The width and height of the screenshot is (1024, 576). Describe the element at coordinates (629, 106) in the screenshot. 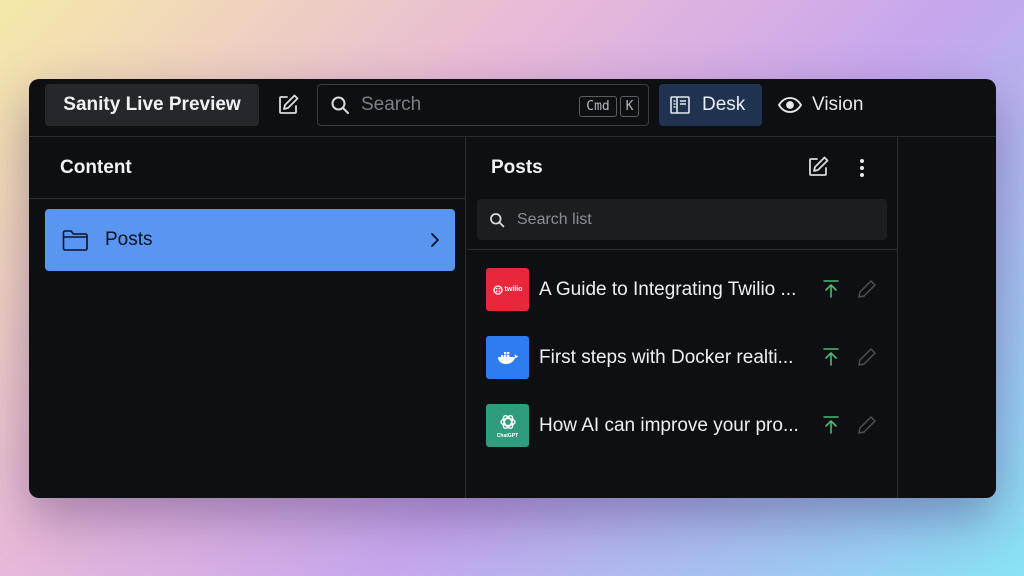

I see `shortcut-key-k: K` at that location.